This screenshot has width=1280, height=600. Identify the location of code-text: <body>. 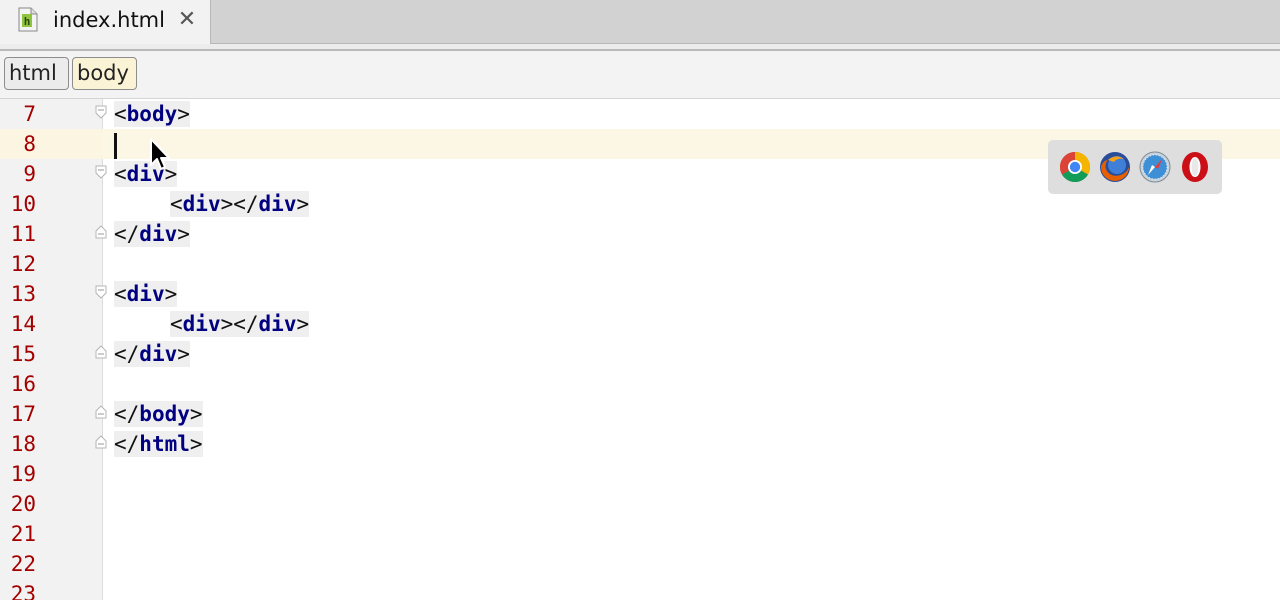
(152, 114).